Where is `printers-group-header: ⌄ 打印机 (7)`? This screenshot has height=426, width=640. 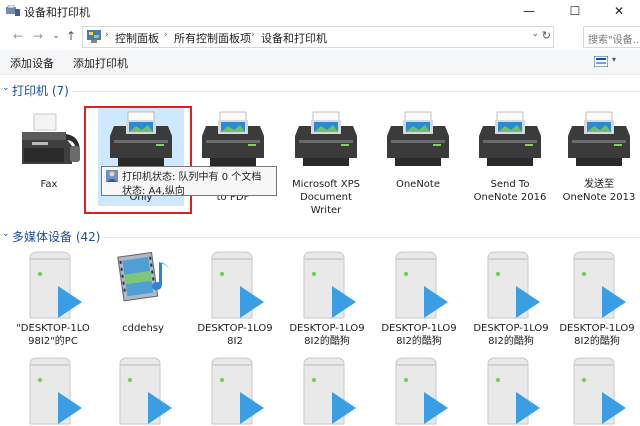 printers-group-header: ⌄ 打印机 (7) is located at coordinates (320, 91).